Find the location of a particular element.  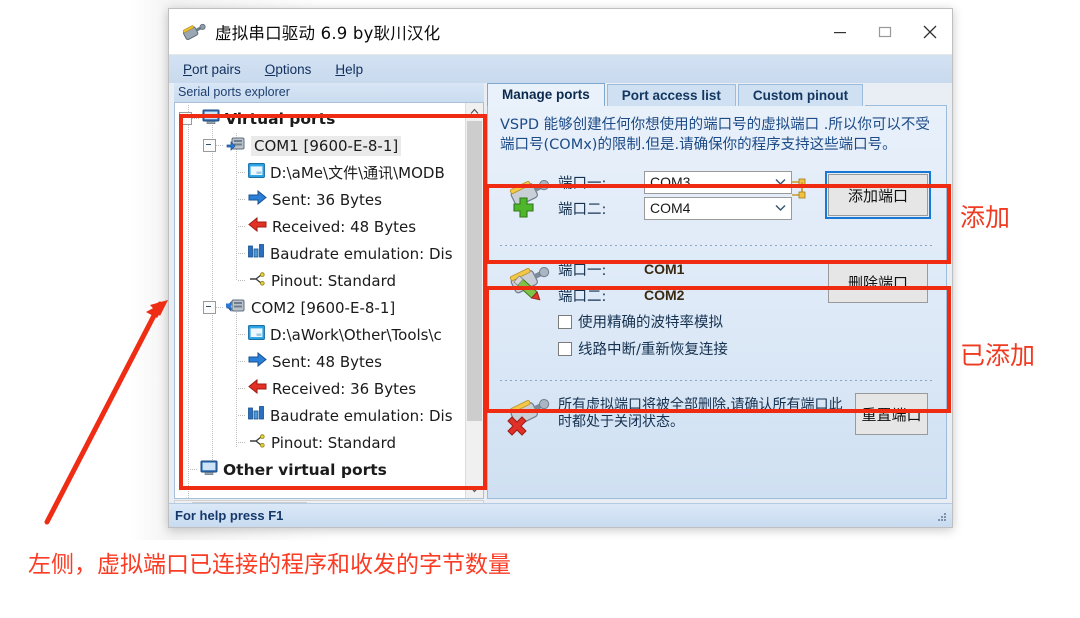

add-port-button: 添加端口 is located at coordinates (878, 195).